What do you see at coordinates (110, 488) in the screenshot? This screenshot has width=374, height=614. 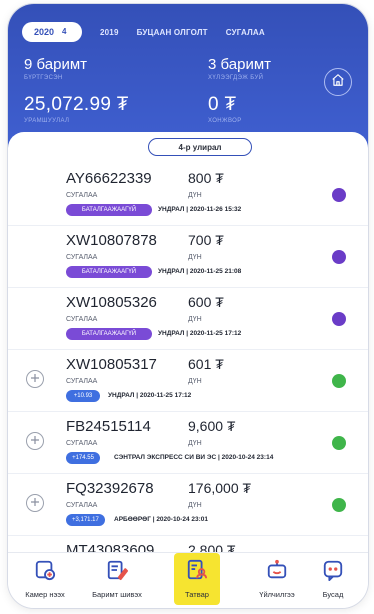 I see `receipt-code: FQ32392678` at bounding box center [110, 488].